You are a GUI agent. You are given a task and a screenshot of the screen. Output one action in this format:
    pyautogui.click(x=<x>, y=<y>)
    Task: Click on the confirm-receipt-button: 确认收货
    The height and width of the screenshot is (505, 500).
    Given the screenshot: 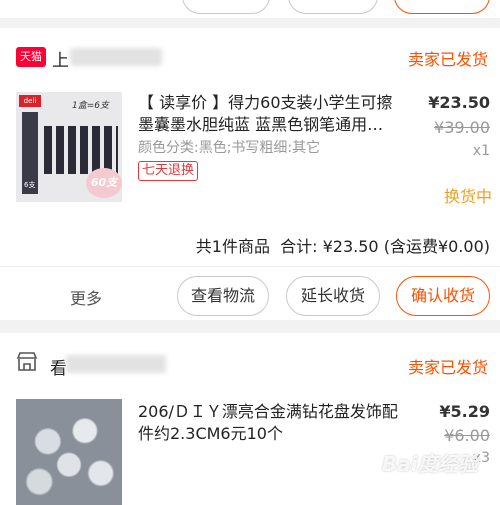 What is the action you would take?
    pyautogui.click(x=443, y=296)
    